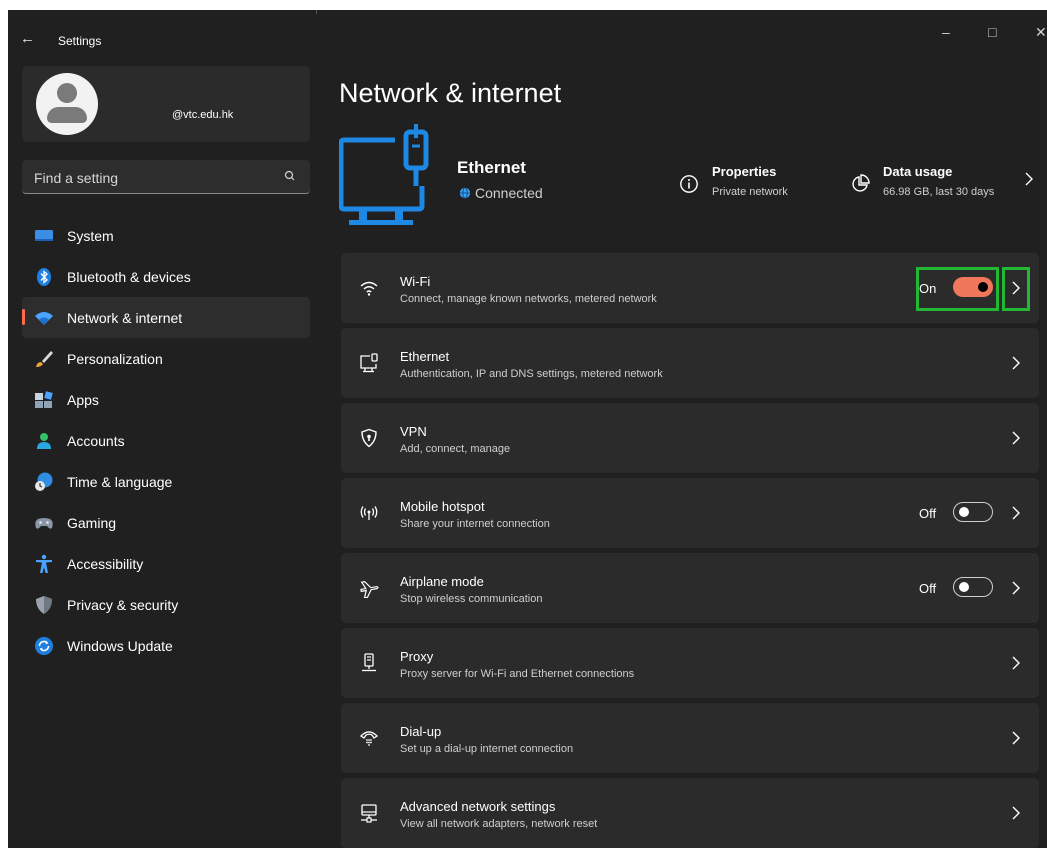  Describe the element at coordinates (166, 399) in the screenshot. I see `sidebar-item-apps: Apps` at that location.